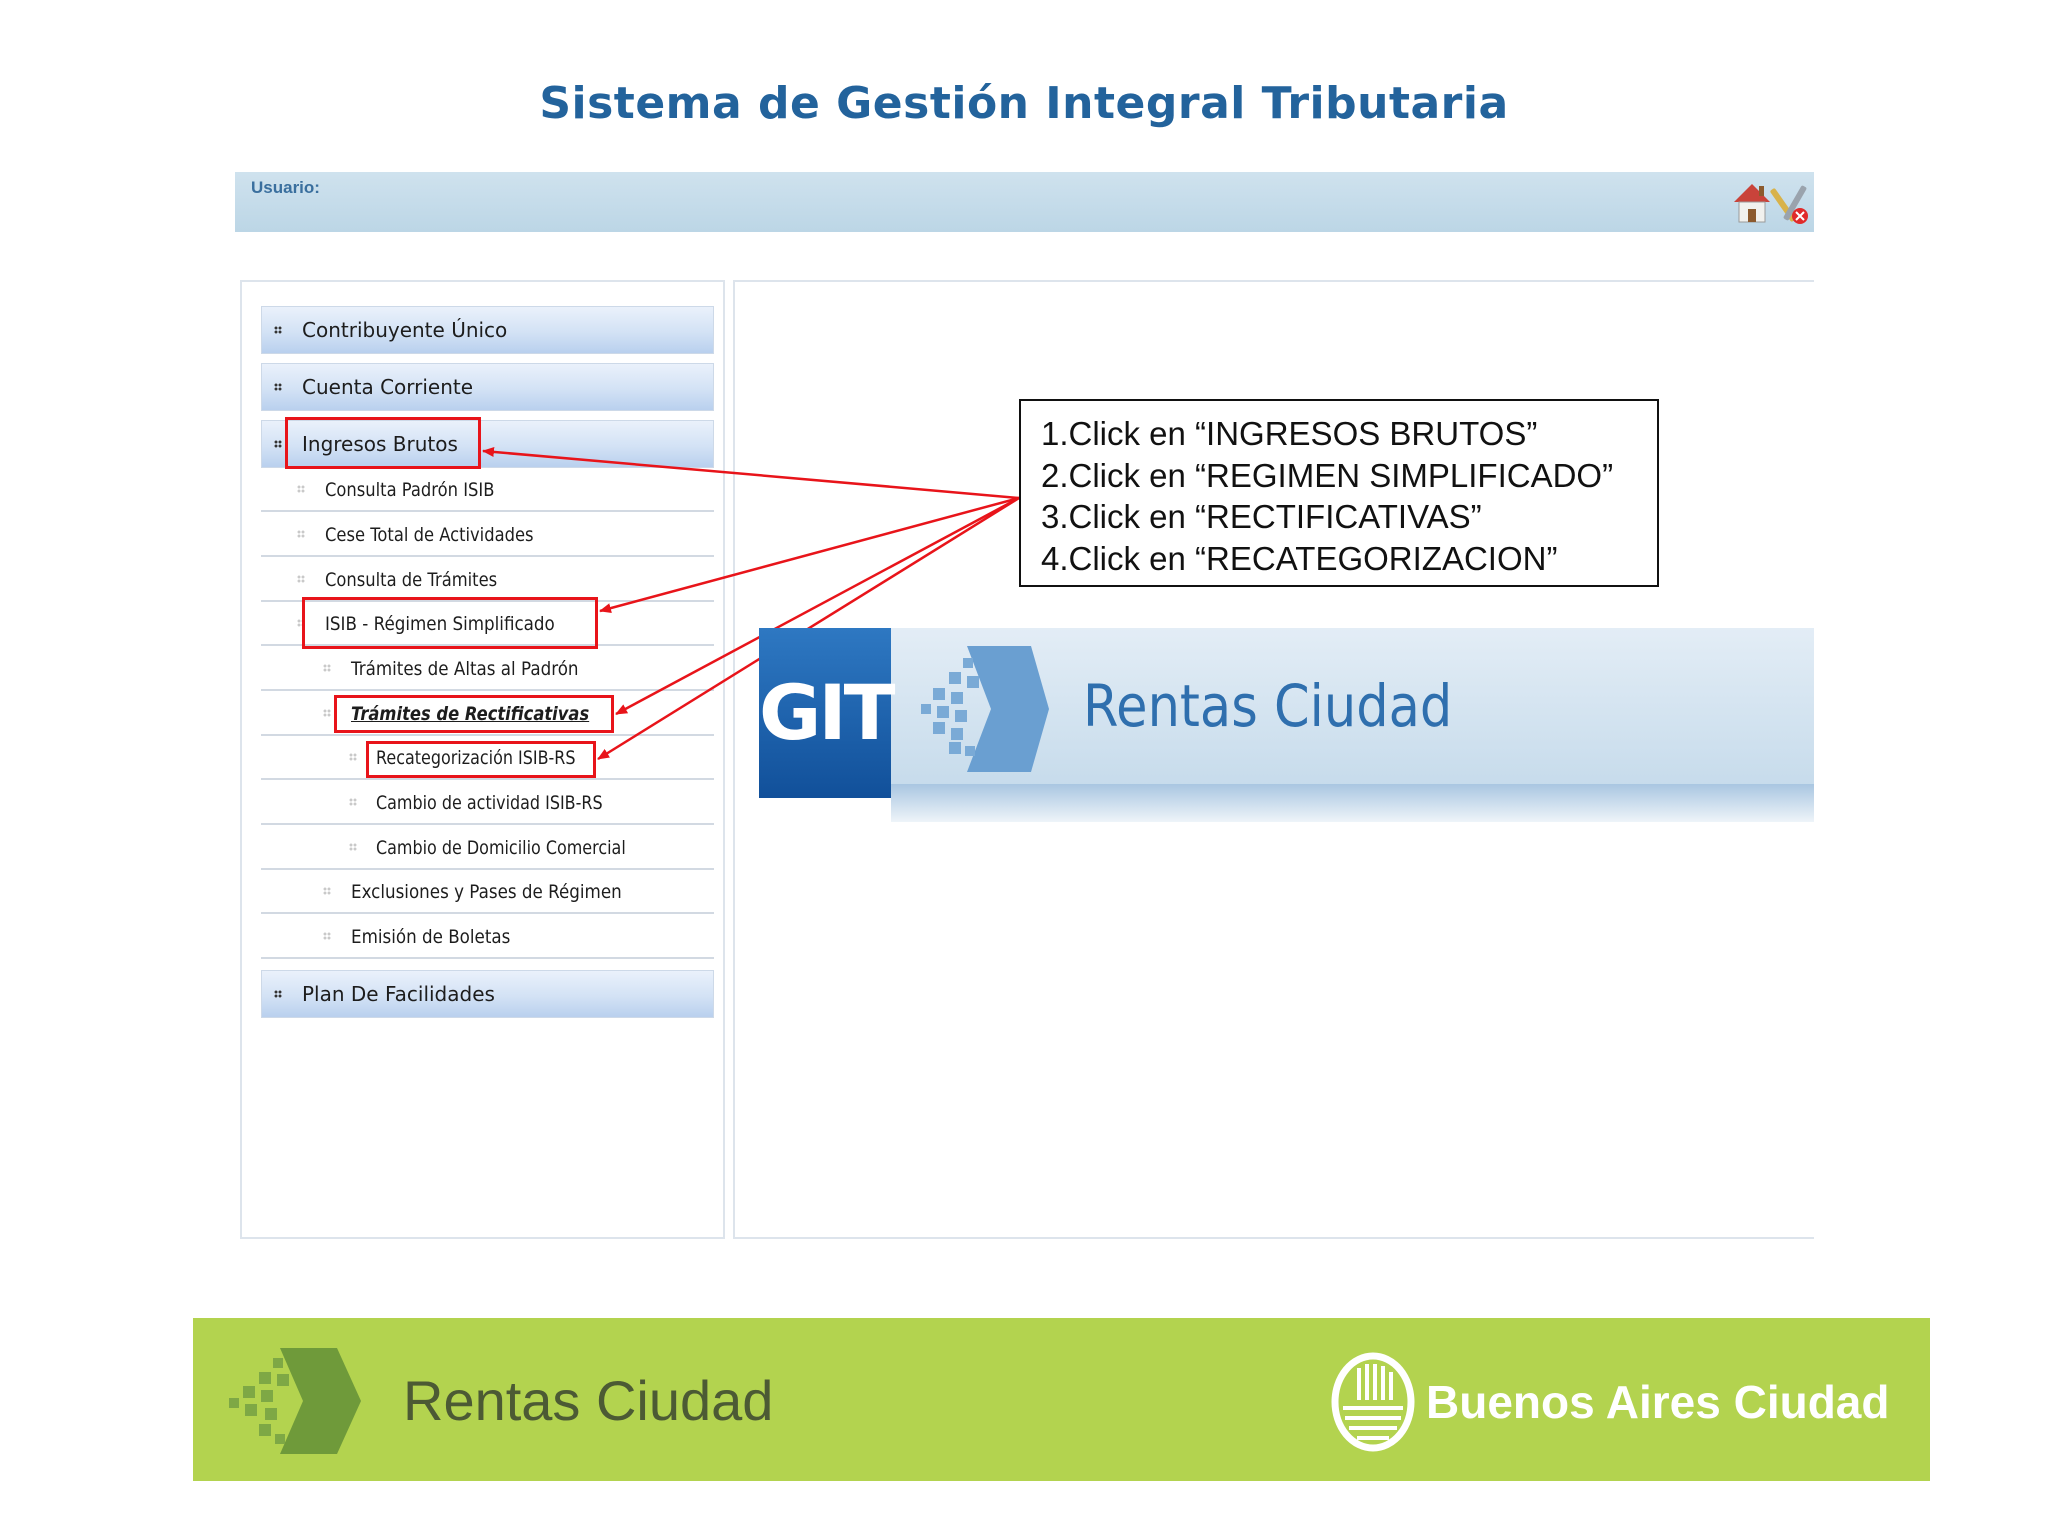 The image size is (2048, 1536). What do you see at coordinates (1327, 475) in the screenshot?
I see `instruction-step-2: 2.Click en “REGIMEN SIMPLIFICADO”` at bounding box center [1327, 475].